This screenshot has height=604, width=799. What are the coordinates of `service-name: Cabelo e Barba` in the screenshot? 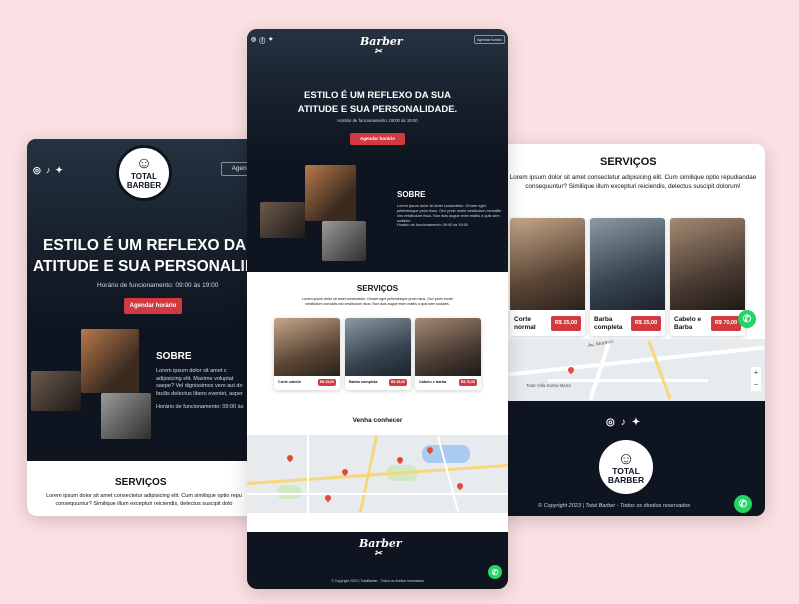 It's located at (688, 323).